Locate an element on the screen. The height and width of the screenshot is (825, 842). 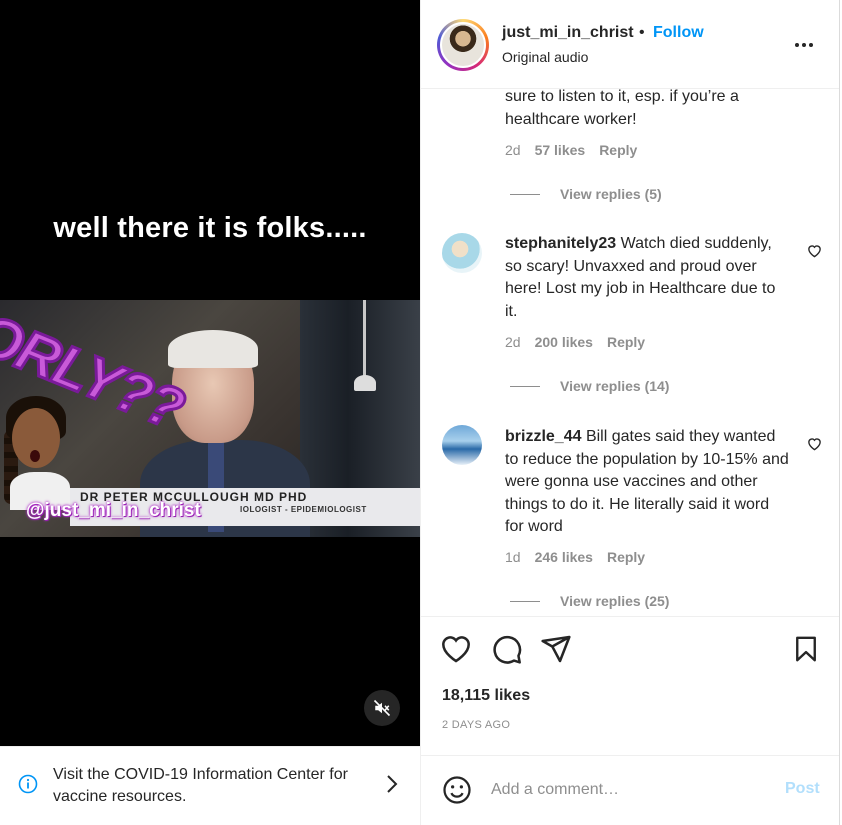
mute-button is located at coordinates (382, 708).